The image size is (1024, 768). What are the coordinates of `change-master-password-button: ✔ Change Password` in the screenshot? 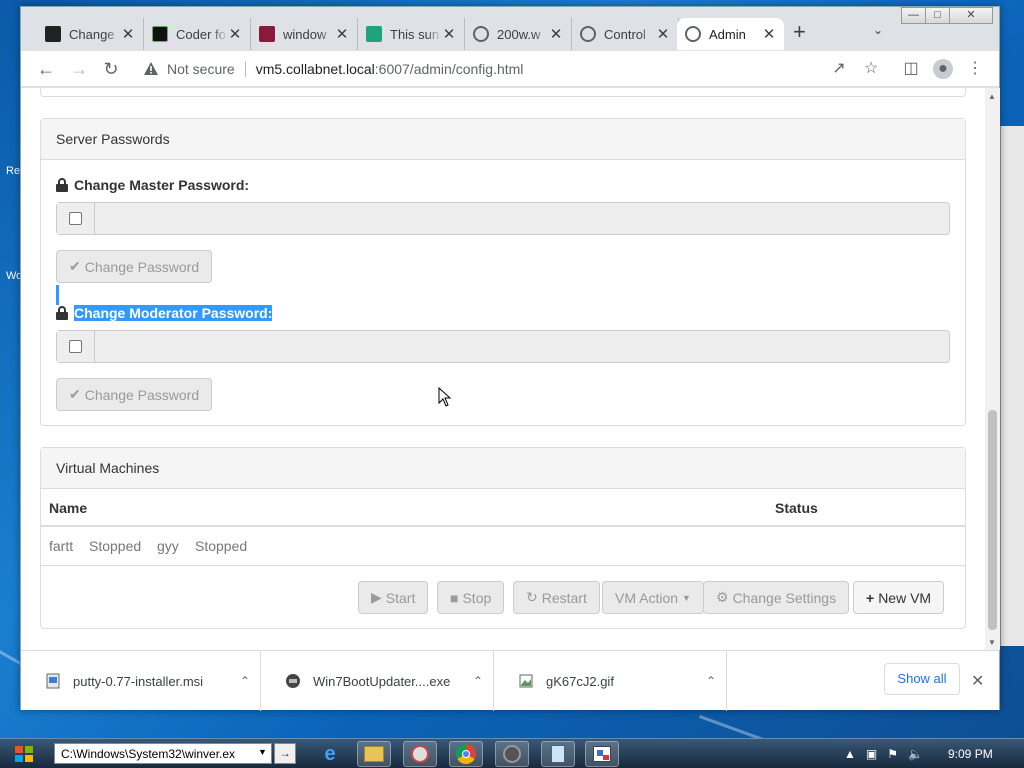 It's located at (134, 266).